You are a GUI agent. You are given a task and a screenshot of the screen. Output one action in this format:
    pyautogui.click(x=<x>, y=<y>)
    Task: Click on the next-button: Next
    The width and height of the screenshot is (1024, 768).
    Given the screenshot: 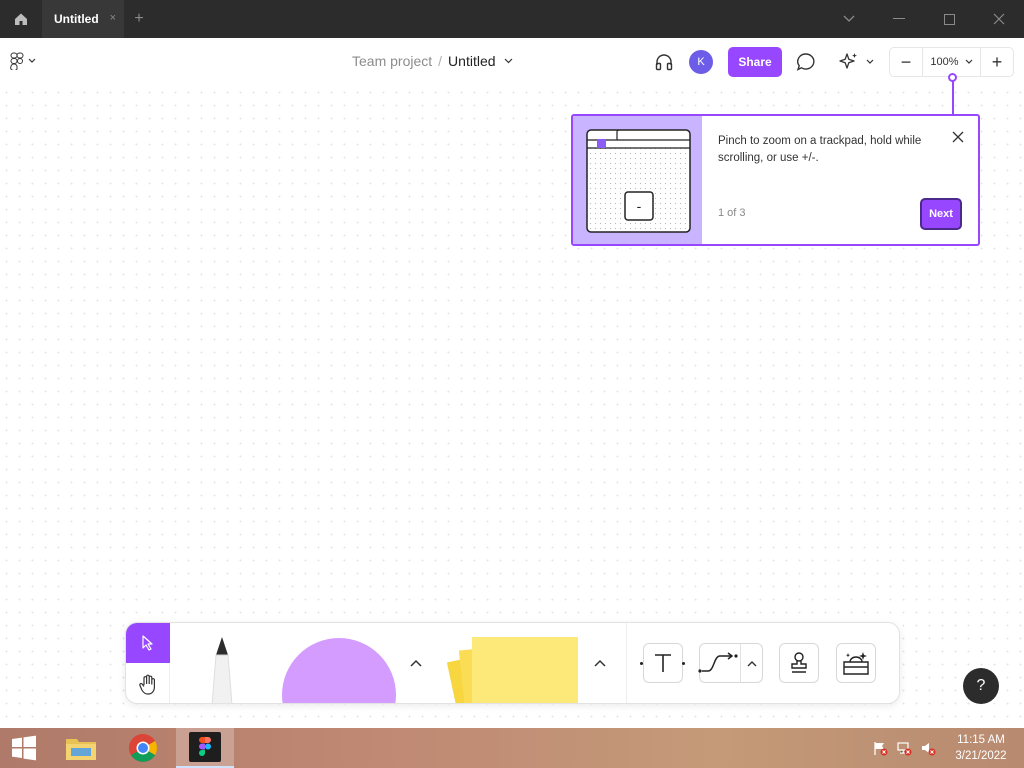 What is the action you would take?
    pyautogui.click(x=941, y=214)
    